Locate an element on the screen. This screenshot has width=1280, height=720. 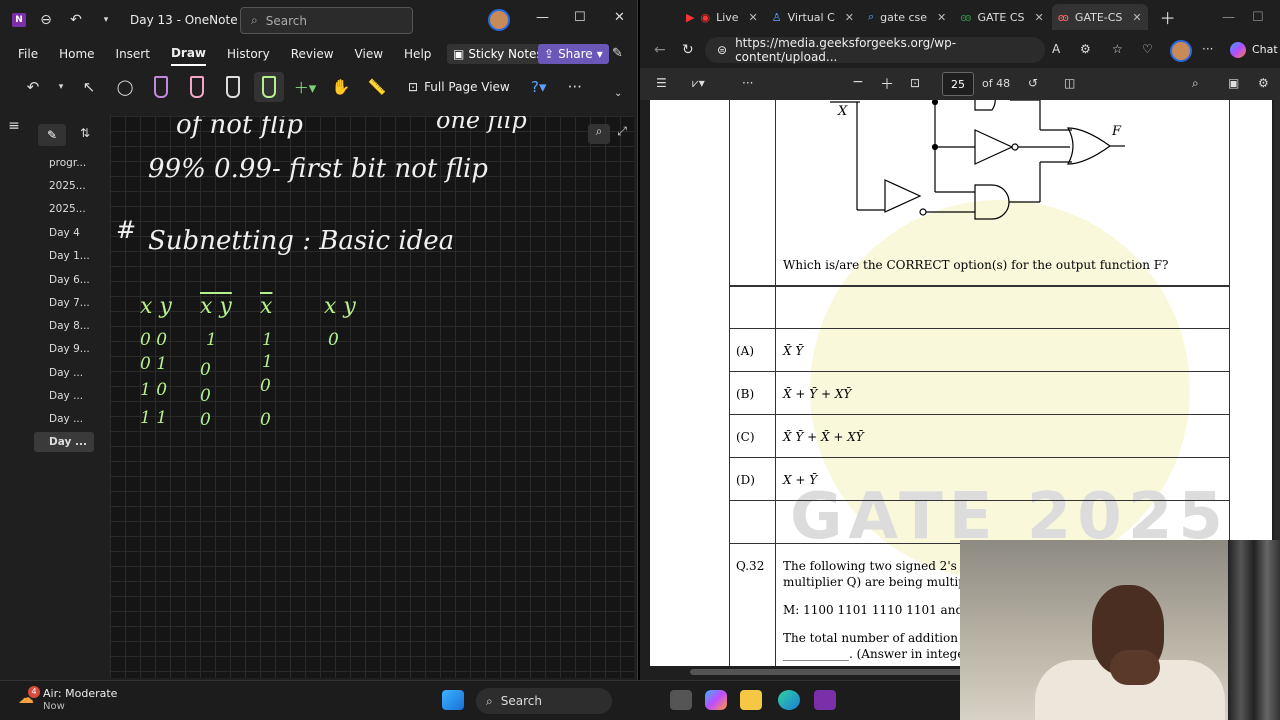
pen-black-icon is located at coordinates (233, 87).